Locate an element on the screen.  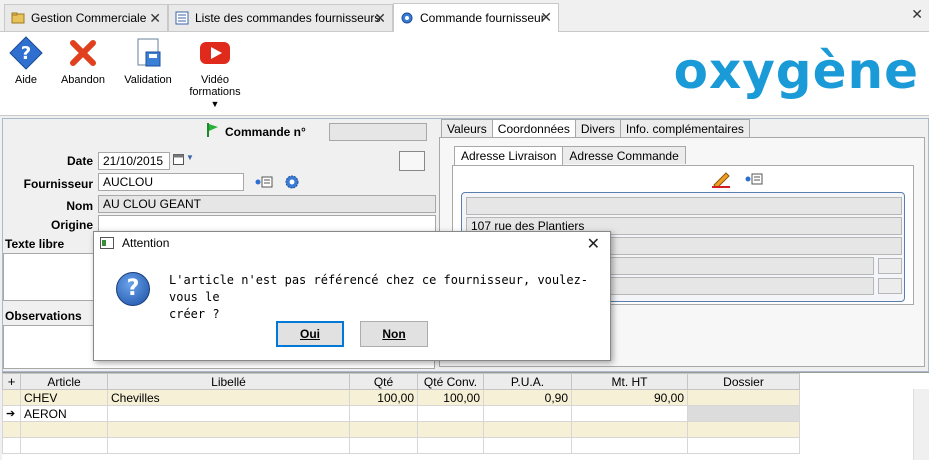
cell-libelle: Chevilles is located at coordinates (228, 397).